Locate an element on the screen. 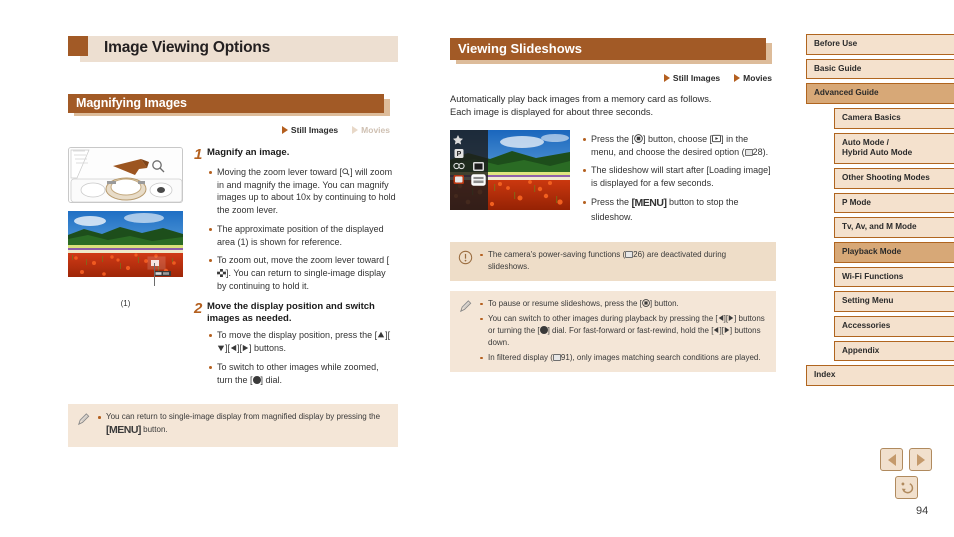  sidebar-item-tv-av-m-mode: Tv, Av, and M Mode is located at coordinates (894, 227).